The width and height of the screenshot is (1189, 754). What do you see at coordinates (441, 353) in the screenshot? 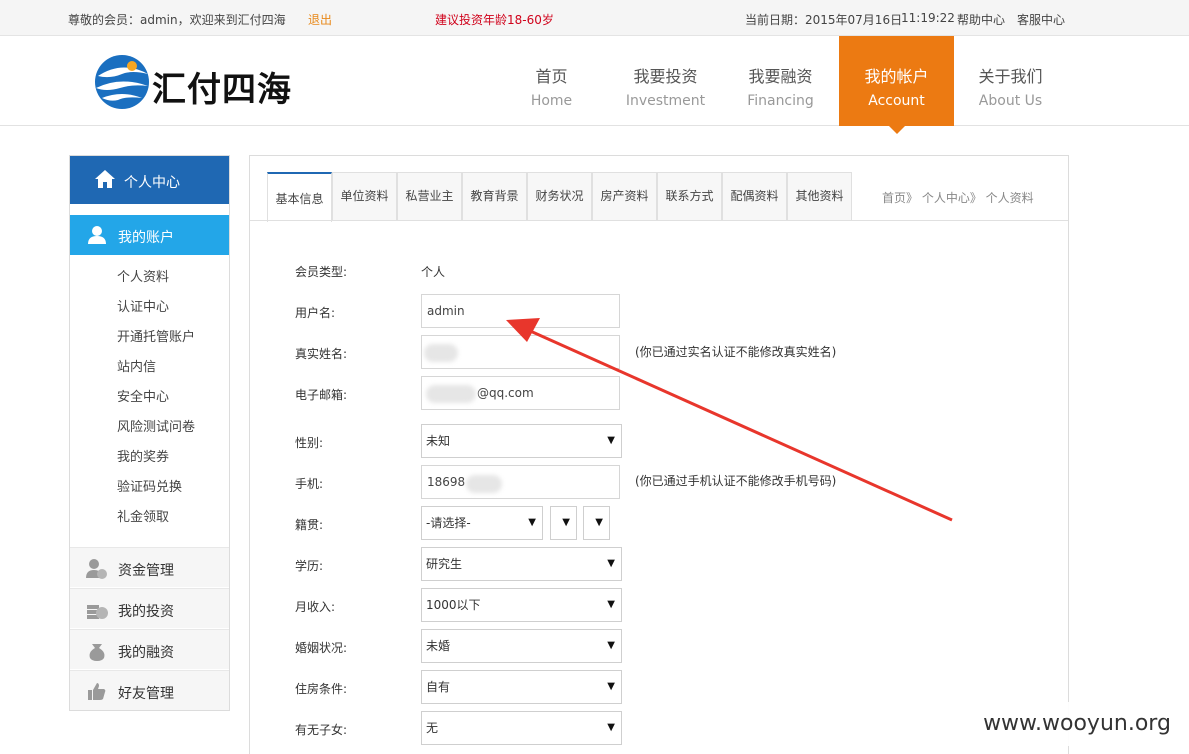
I see `redacted-name` at bounding box center [441, 353].